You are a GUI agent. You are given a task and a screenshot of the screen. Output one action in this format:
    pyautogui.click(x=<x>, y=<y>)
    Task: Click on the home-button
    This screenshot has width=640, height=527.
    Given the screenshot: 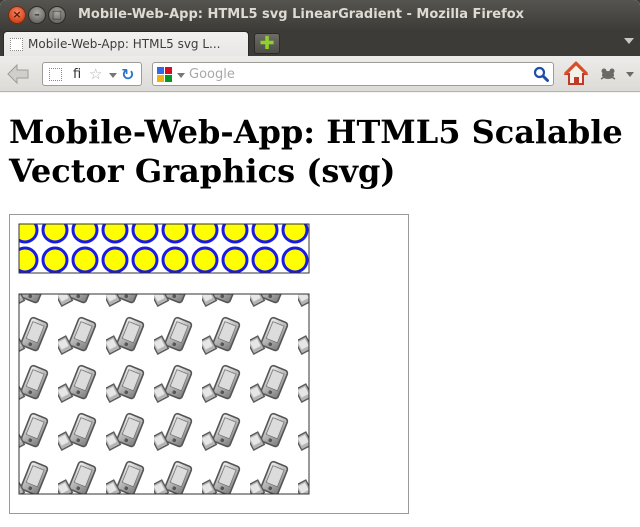 What is the action you would take?
    pyautogui.click(x=576, y=74)
    